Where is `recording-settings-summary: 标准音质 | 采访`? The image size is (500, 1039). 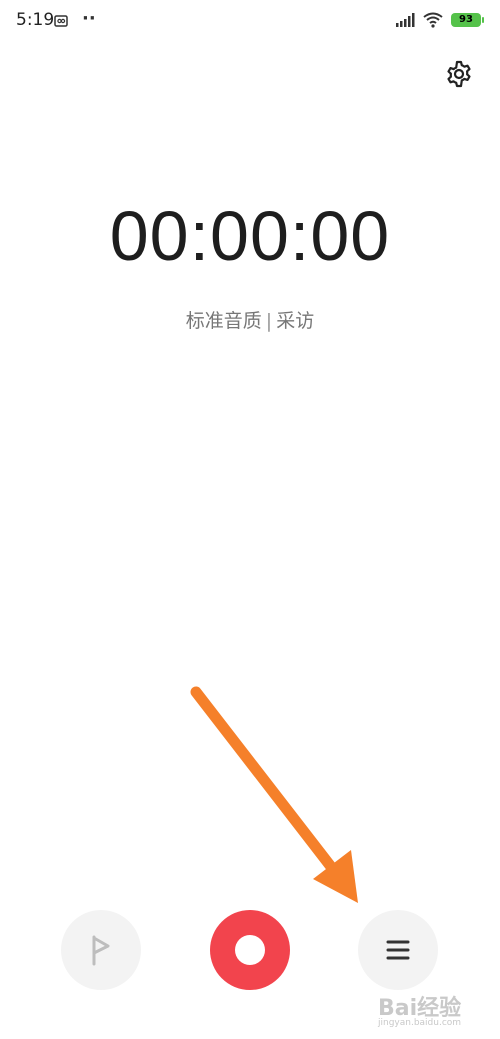
recording-settings-summary: 标准音质 | 采访 is located at coordinates (250, 319).